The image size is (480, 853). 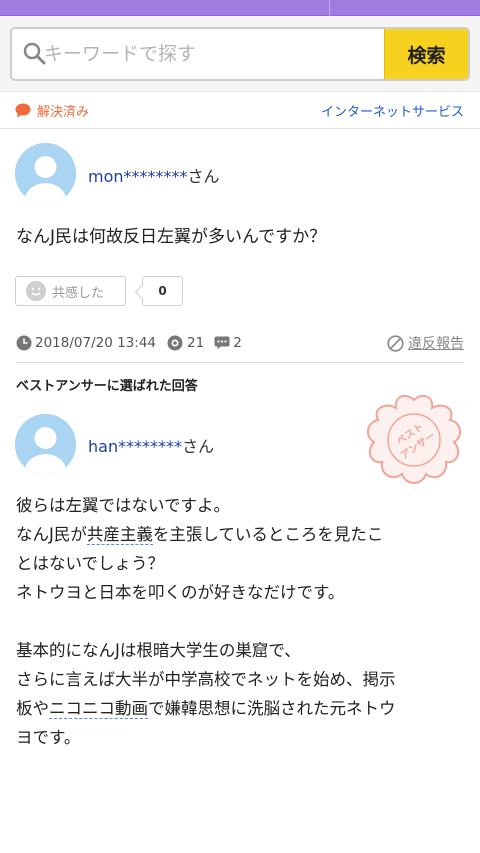 What do you see at coordinates (135, 446) in the screenshot?
I see `answerer-name: han********` at bounding box center [135, 446].